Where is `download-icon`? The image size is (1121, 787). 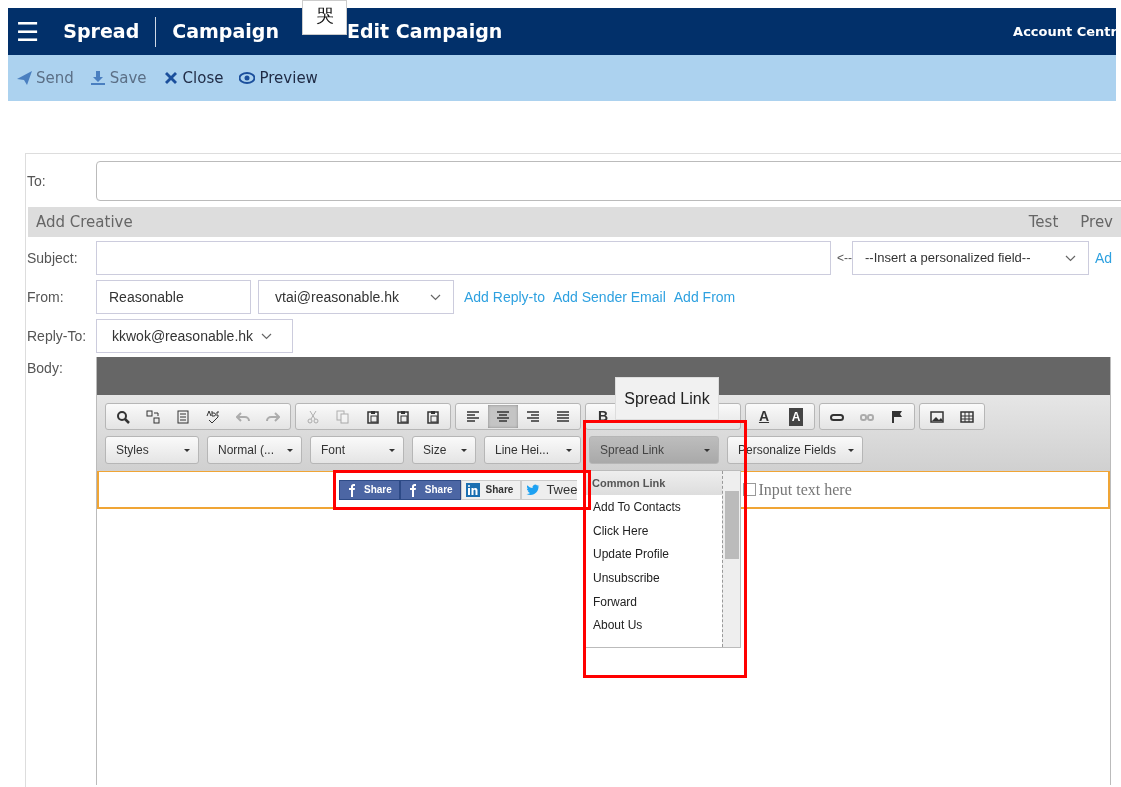
download-icon is located at coordinates (97, 78).